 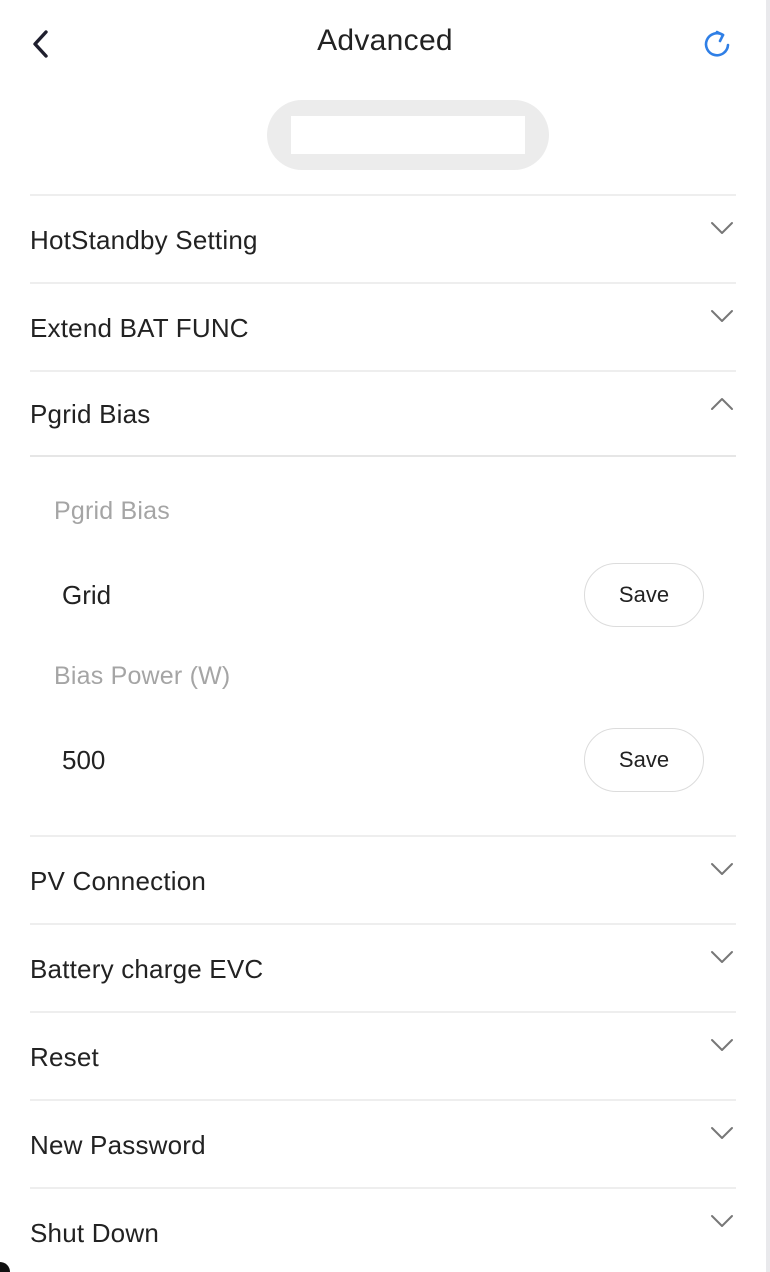 What do you see at coordinates (86, 595) in the screenshot?
I see `pgrid-bias-value: Grid` at bounding box center [86, 595].